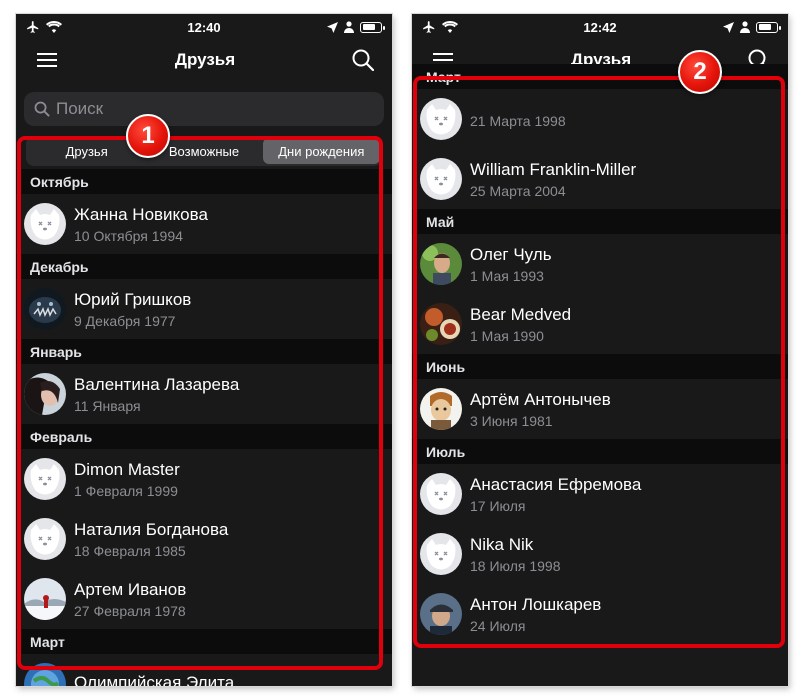  I want to click on birthday-date: 18 Июля 1998, so click(515, 565).